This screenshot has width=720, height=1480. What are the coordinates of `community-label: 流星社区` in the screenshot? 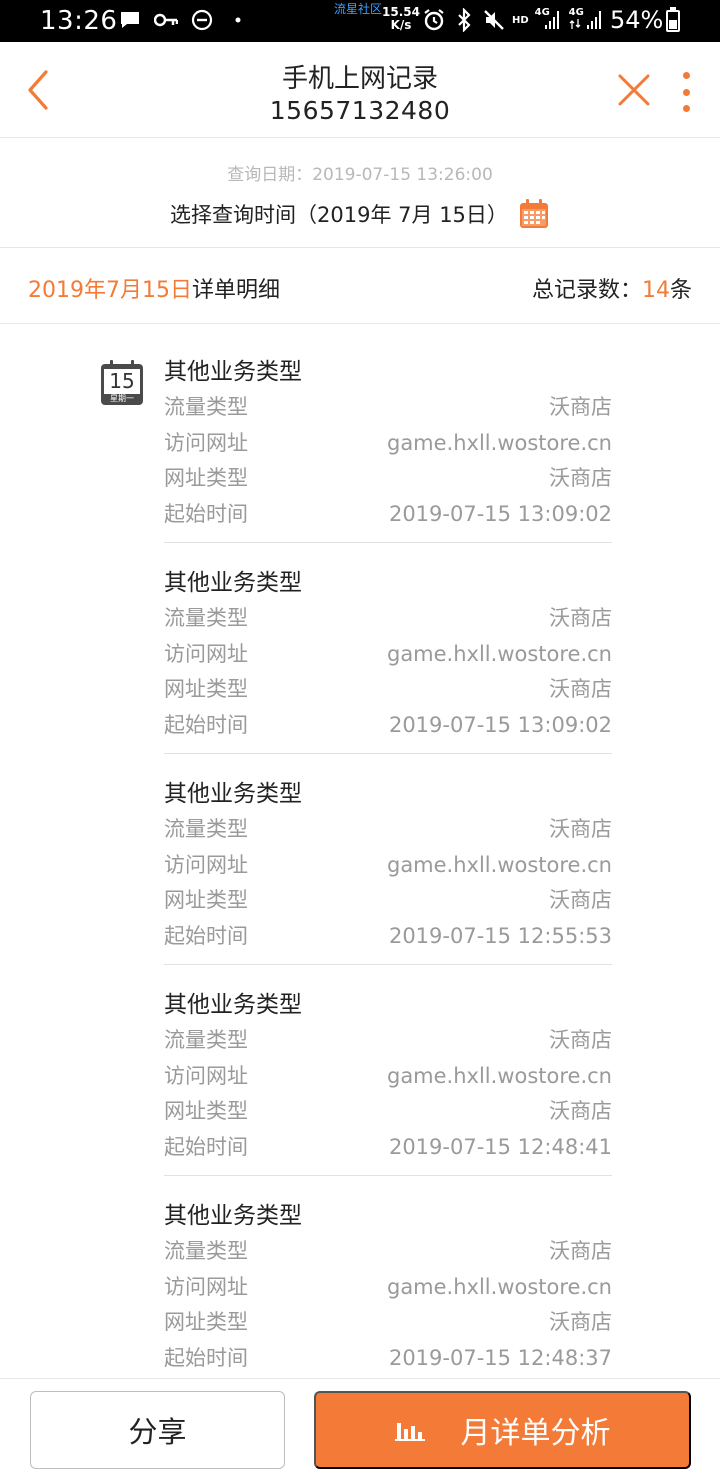 It's located at (358, 9).